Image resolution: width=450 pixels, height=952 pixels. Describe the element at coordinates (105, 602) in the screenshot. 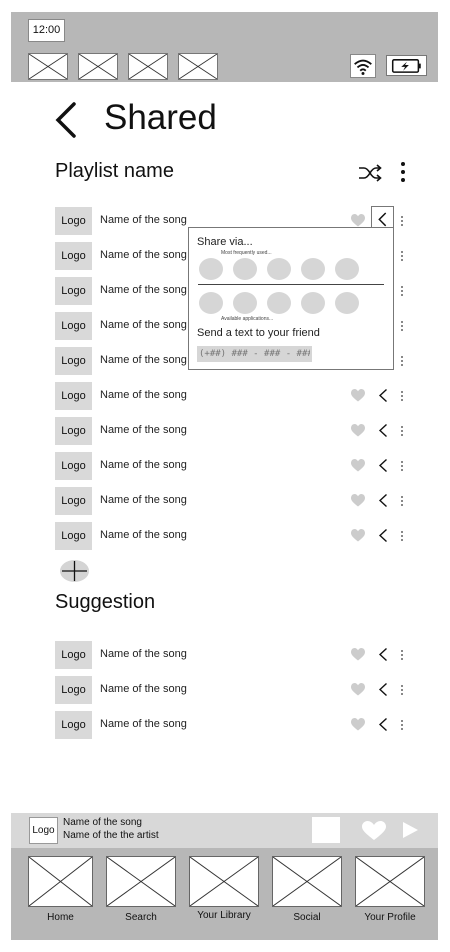

I see `suggestion-title: Suggestion` at that location.